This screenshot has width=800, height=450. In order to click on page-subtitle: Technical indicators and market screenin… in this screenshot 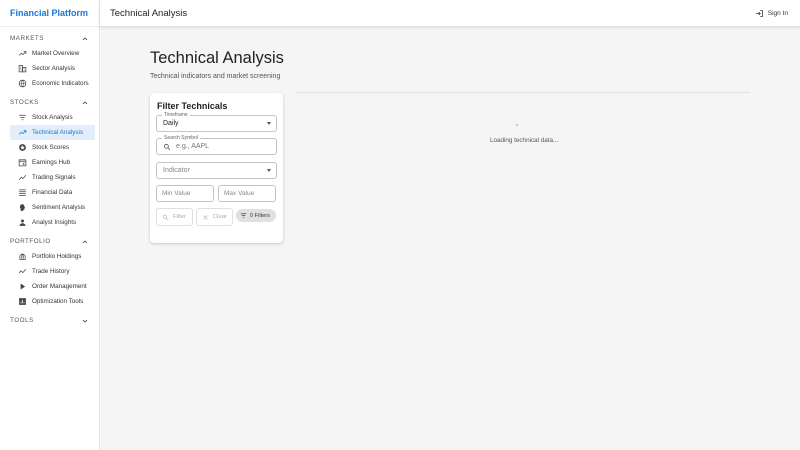, I will do `click(215, 76)`.